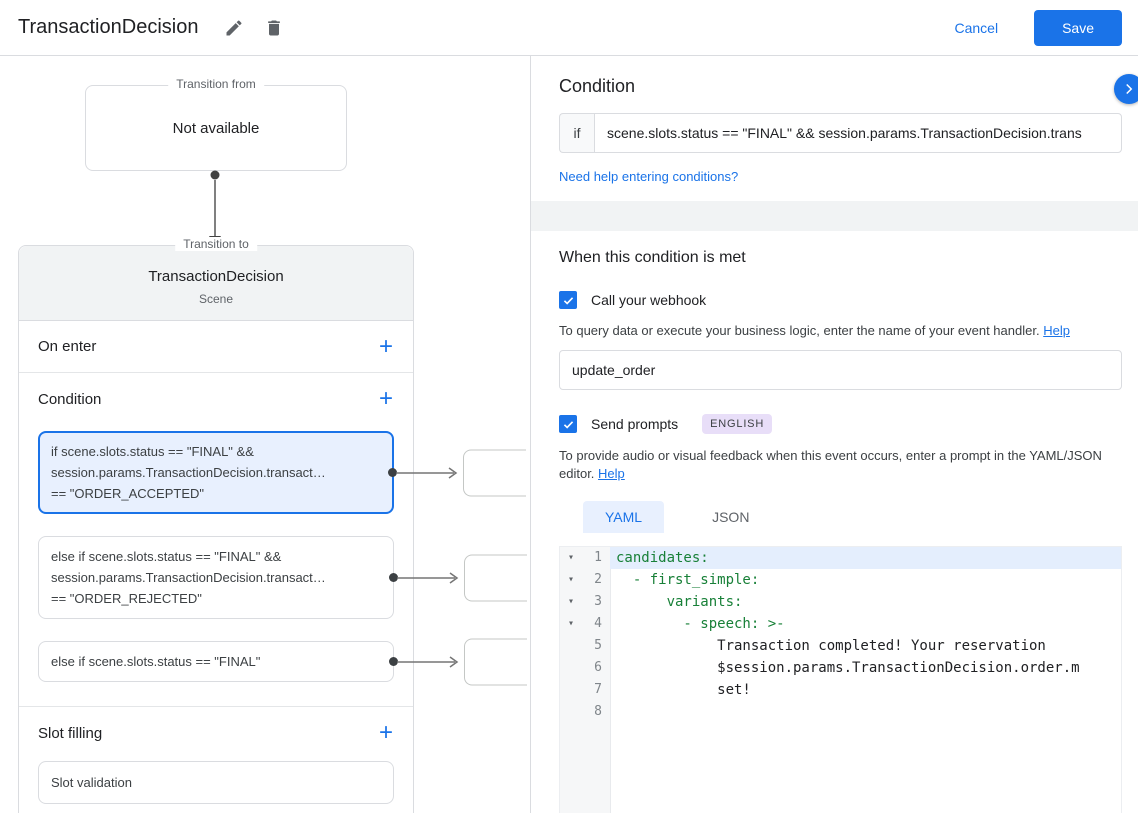  Describe the element at coordinates (216, 399) in the screenshot. I see `condition-section-row: Condition +` at that location.